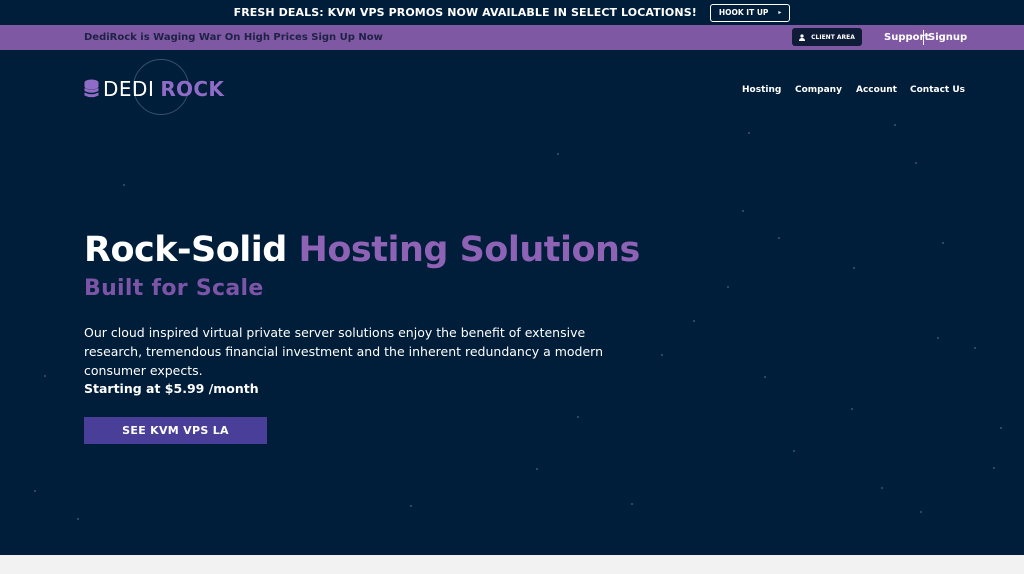 Image resolution: width=1024 pixels, height=574 pixels. I want to click on logo-text-rock: ROCK, so click(192, 89).